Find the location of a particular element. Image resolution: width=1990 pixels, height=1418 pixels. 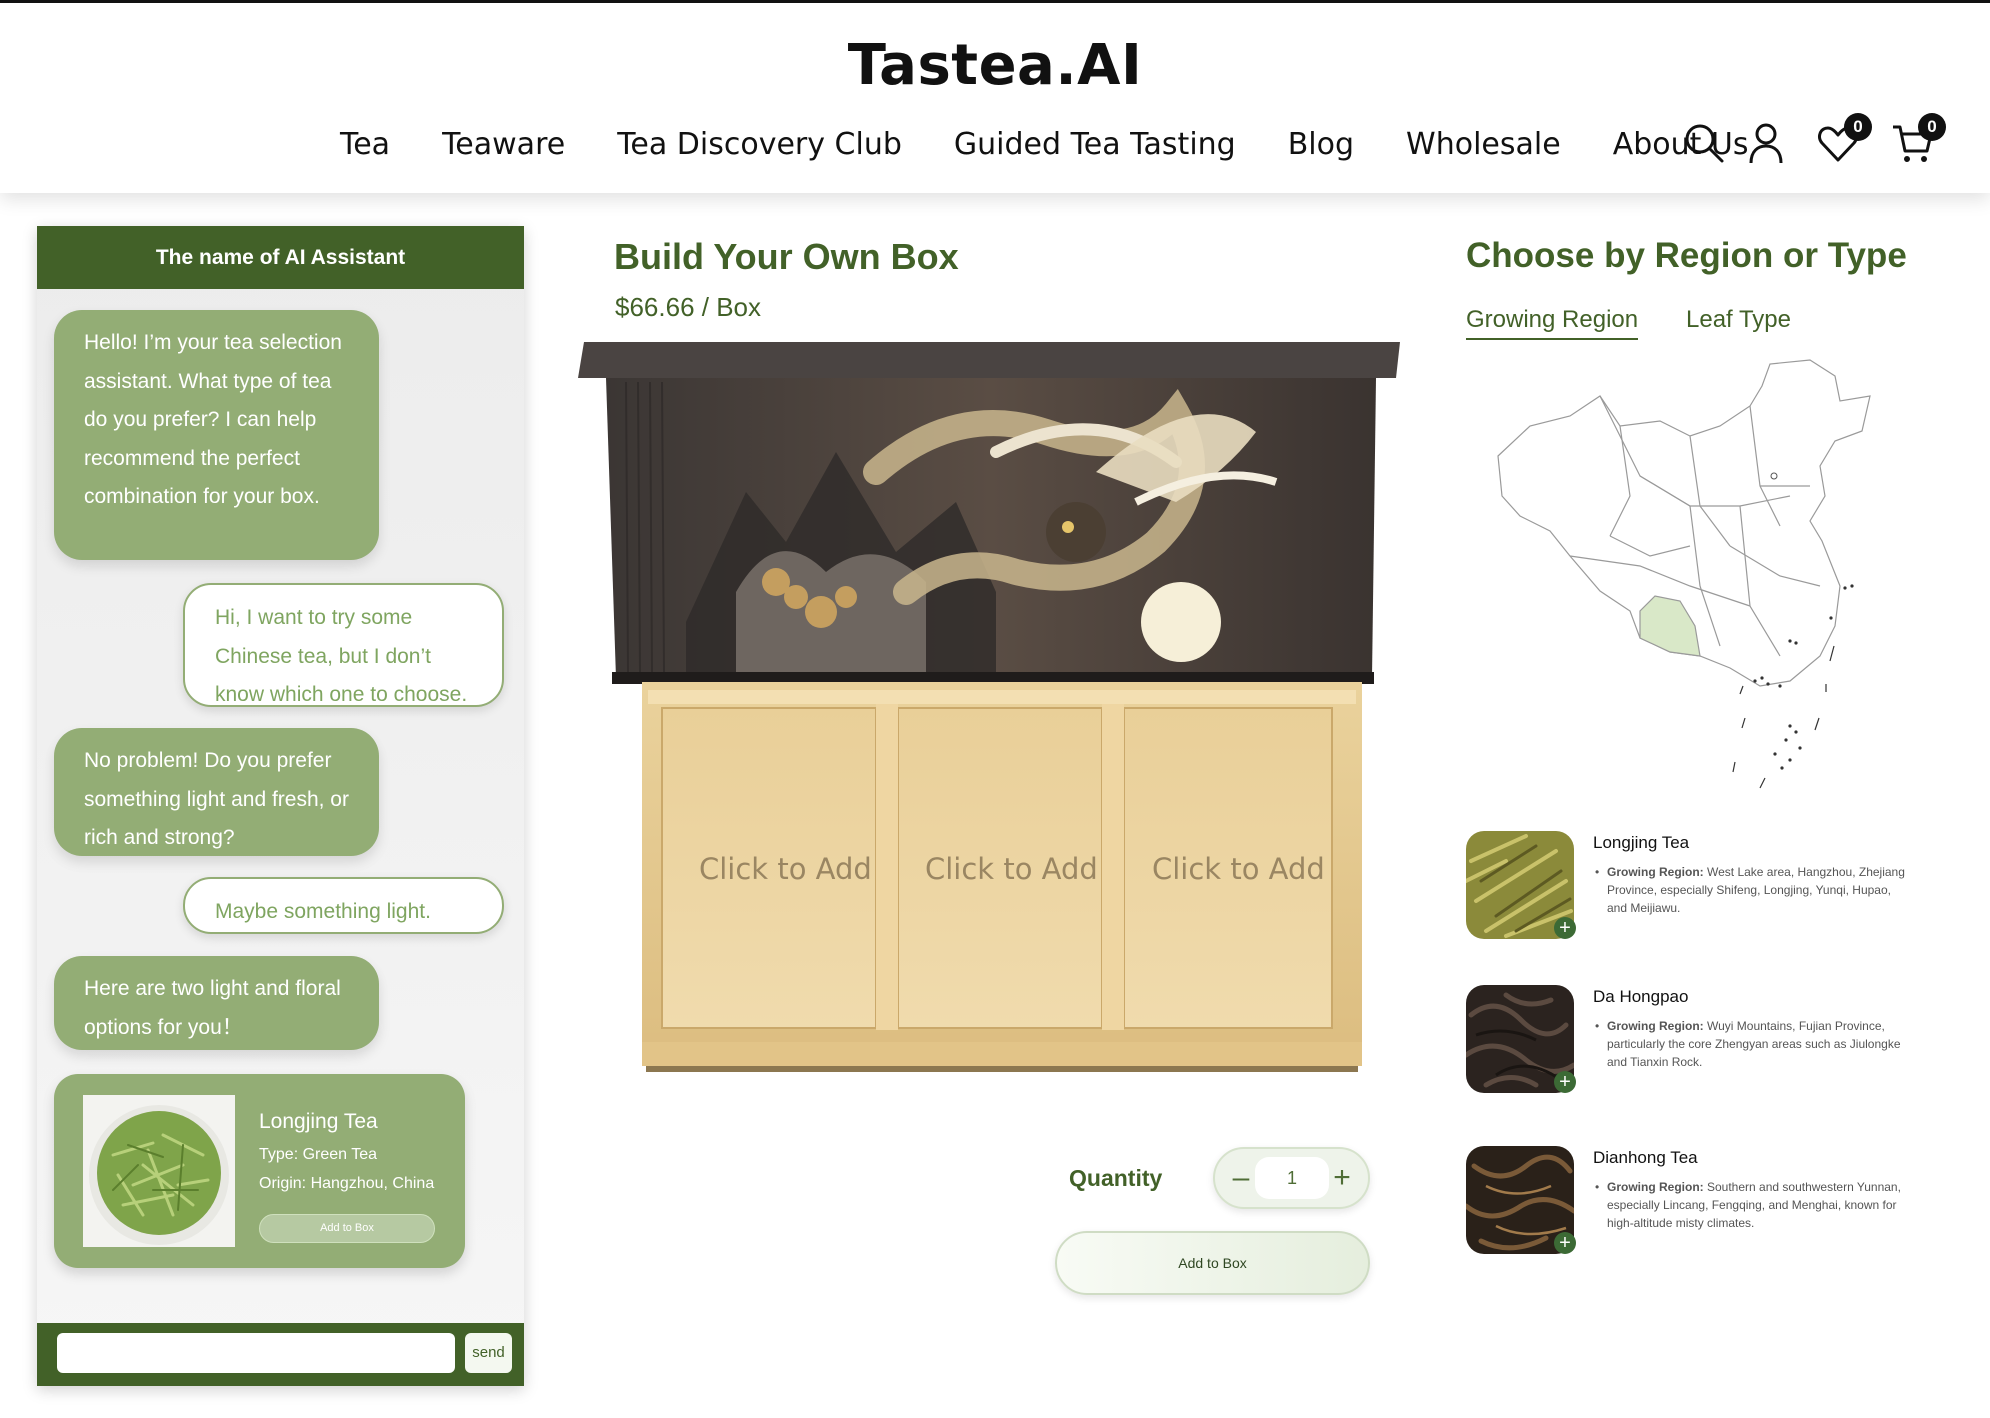

increase-quantity-button: + is located at coordinates (1342, 1178).